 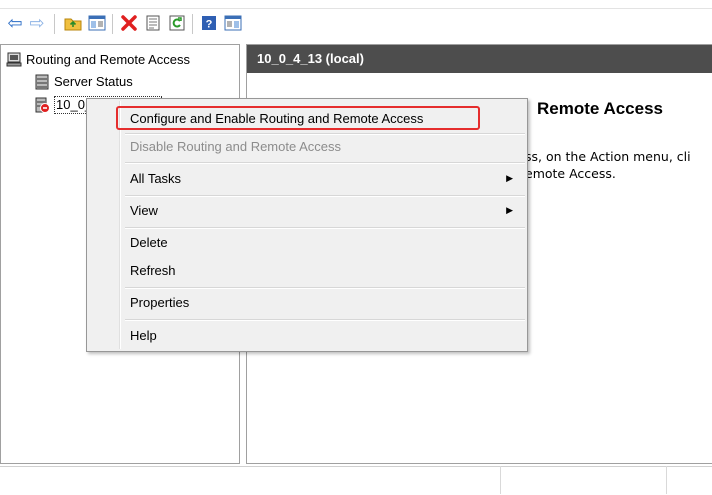 I want to click on menu-item-properties: Properties, so click(x=159, y=303).